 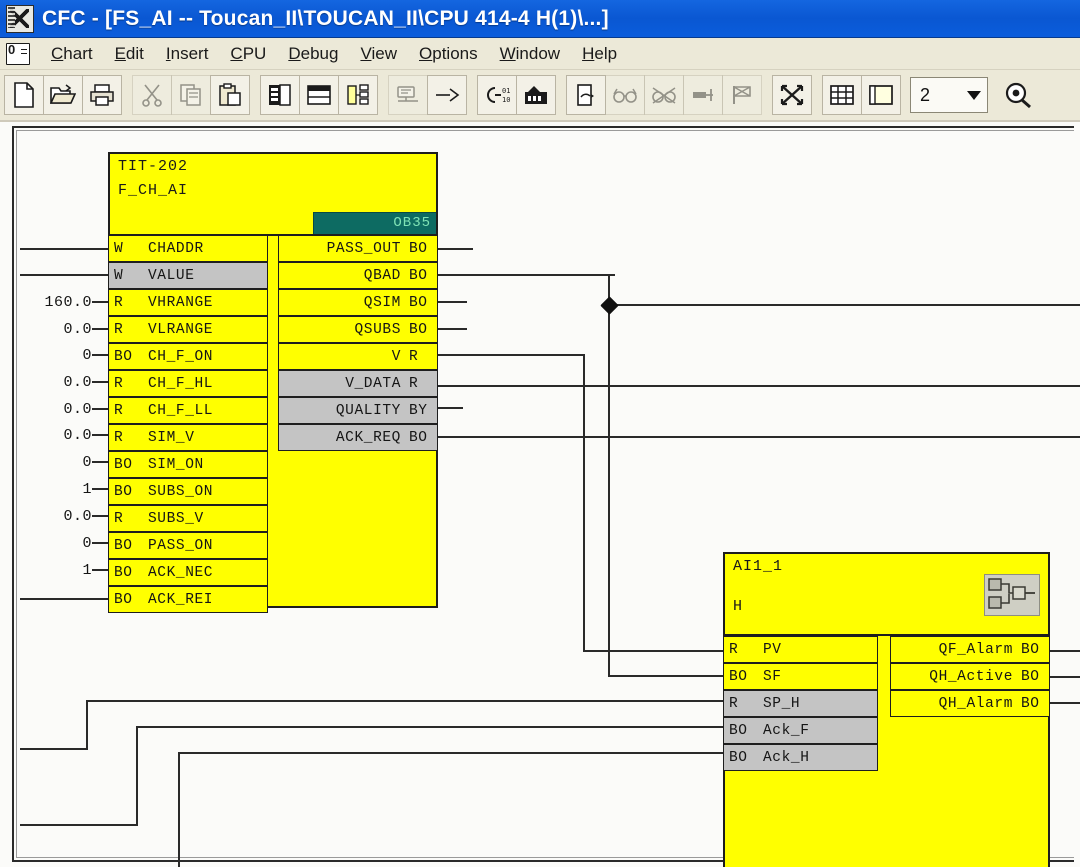 What do you see at coordinates (120, 53) in the screenshot?
I see `menu-edit-accel: E` at bounding box center [120, 53].